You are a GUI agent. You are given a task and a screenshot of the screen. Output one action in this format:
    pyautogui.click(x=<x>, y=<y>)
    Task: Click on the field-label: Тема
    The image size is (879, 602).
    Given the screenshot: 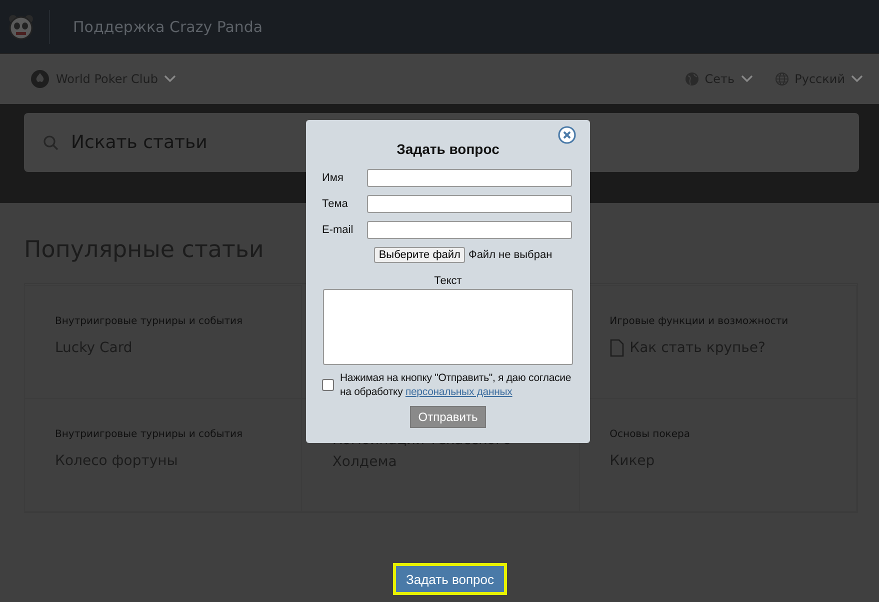 What is the action you would take?
    pyautogui.click(x=335, y=204)
    